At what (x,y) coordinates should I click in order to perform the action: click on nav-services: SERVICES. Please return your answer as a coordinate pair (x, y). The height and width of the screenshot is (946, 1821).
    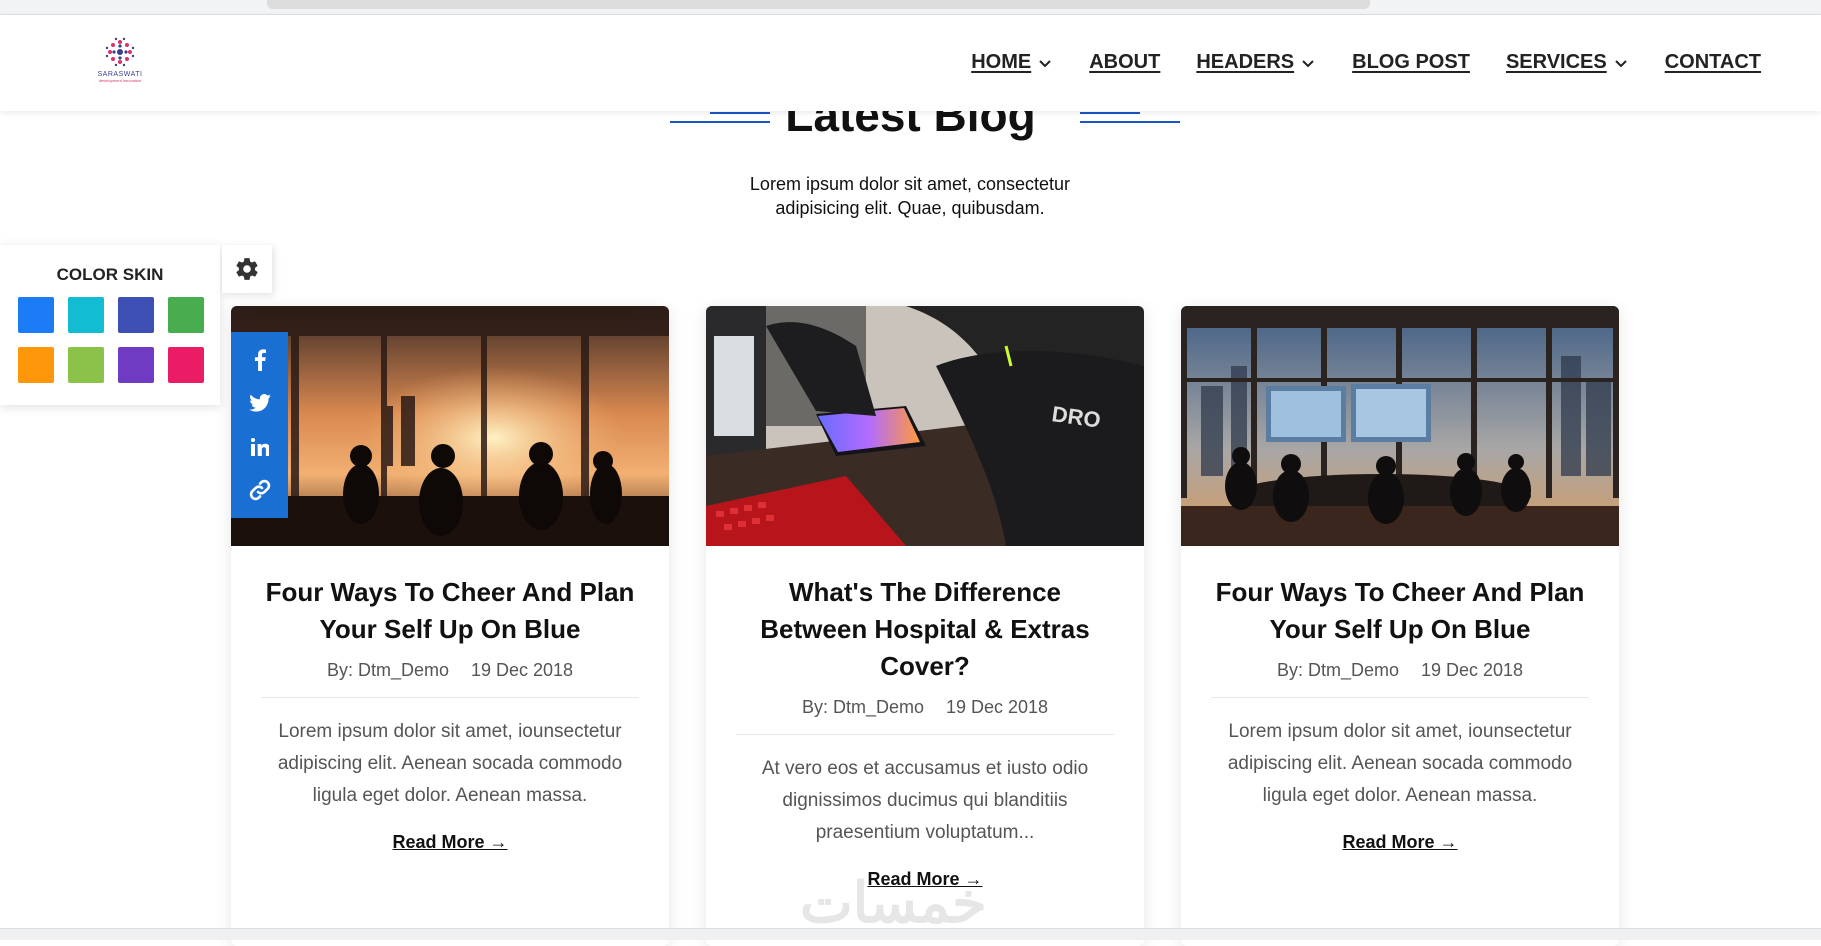
    Looking at the image, I should click on (1567, 62).